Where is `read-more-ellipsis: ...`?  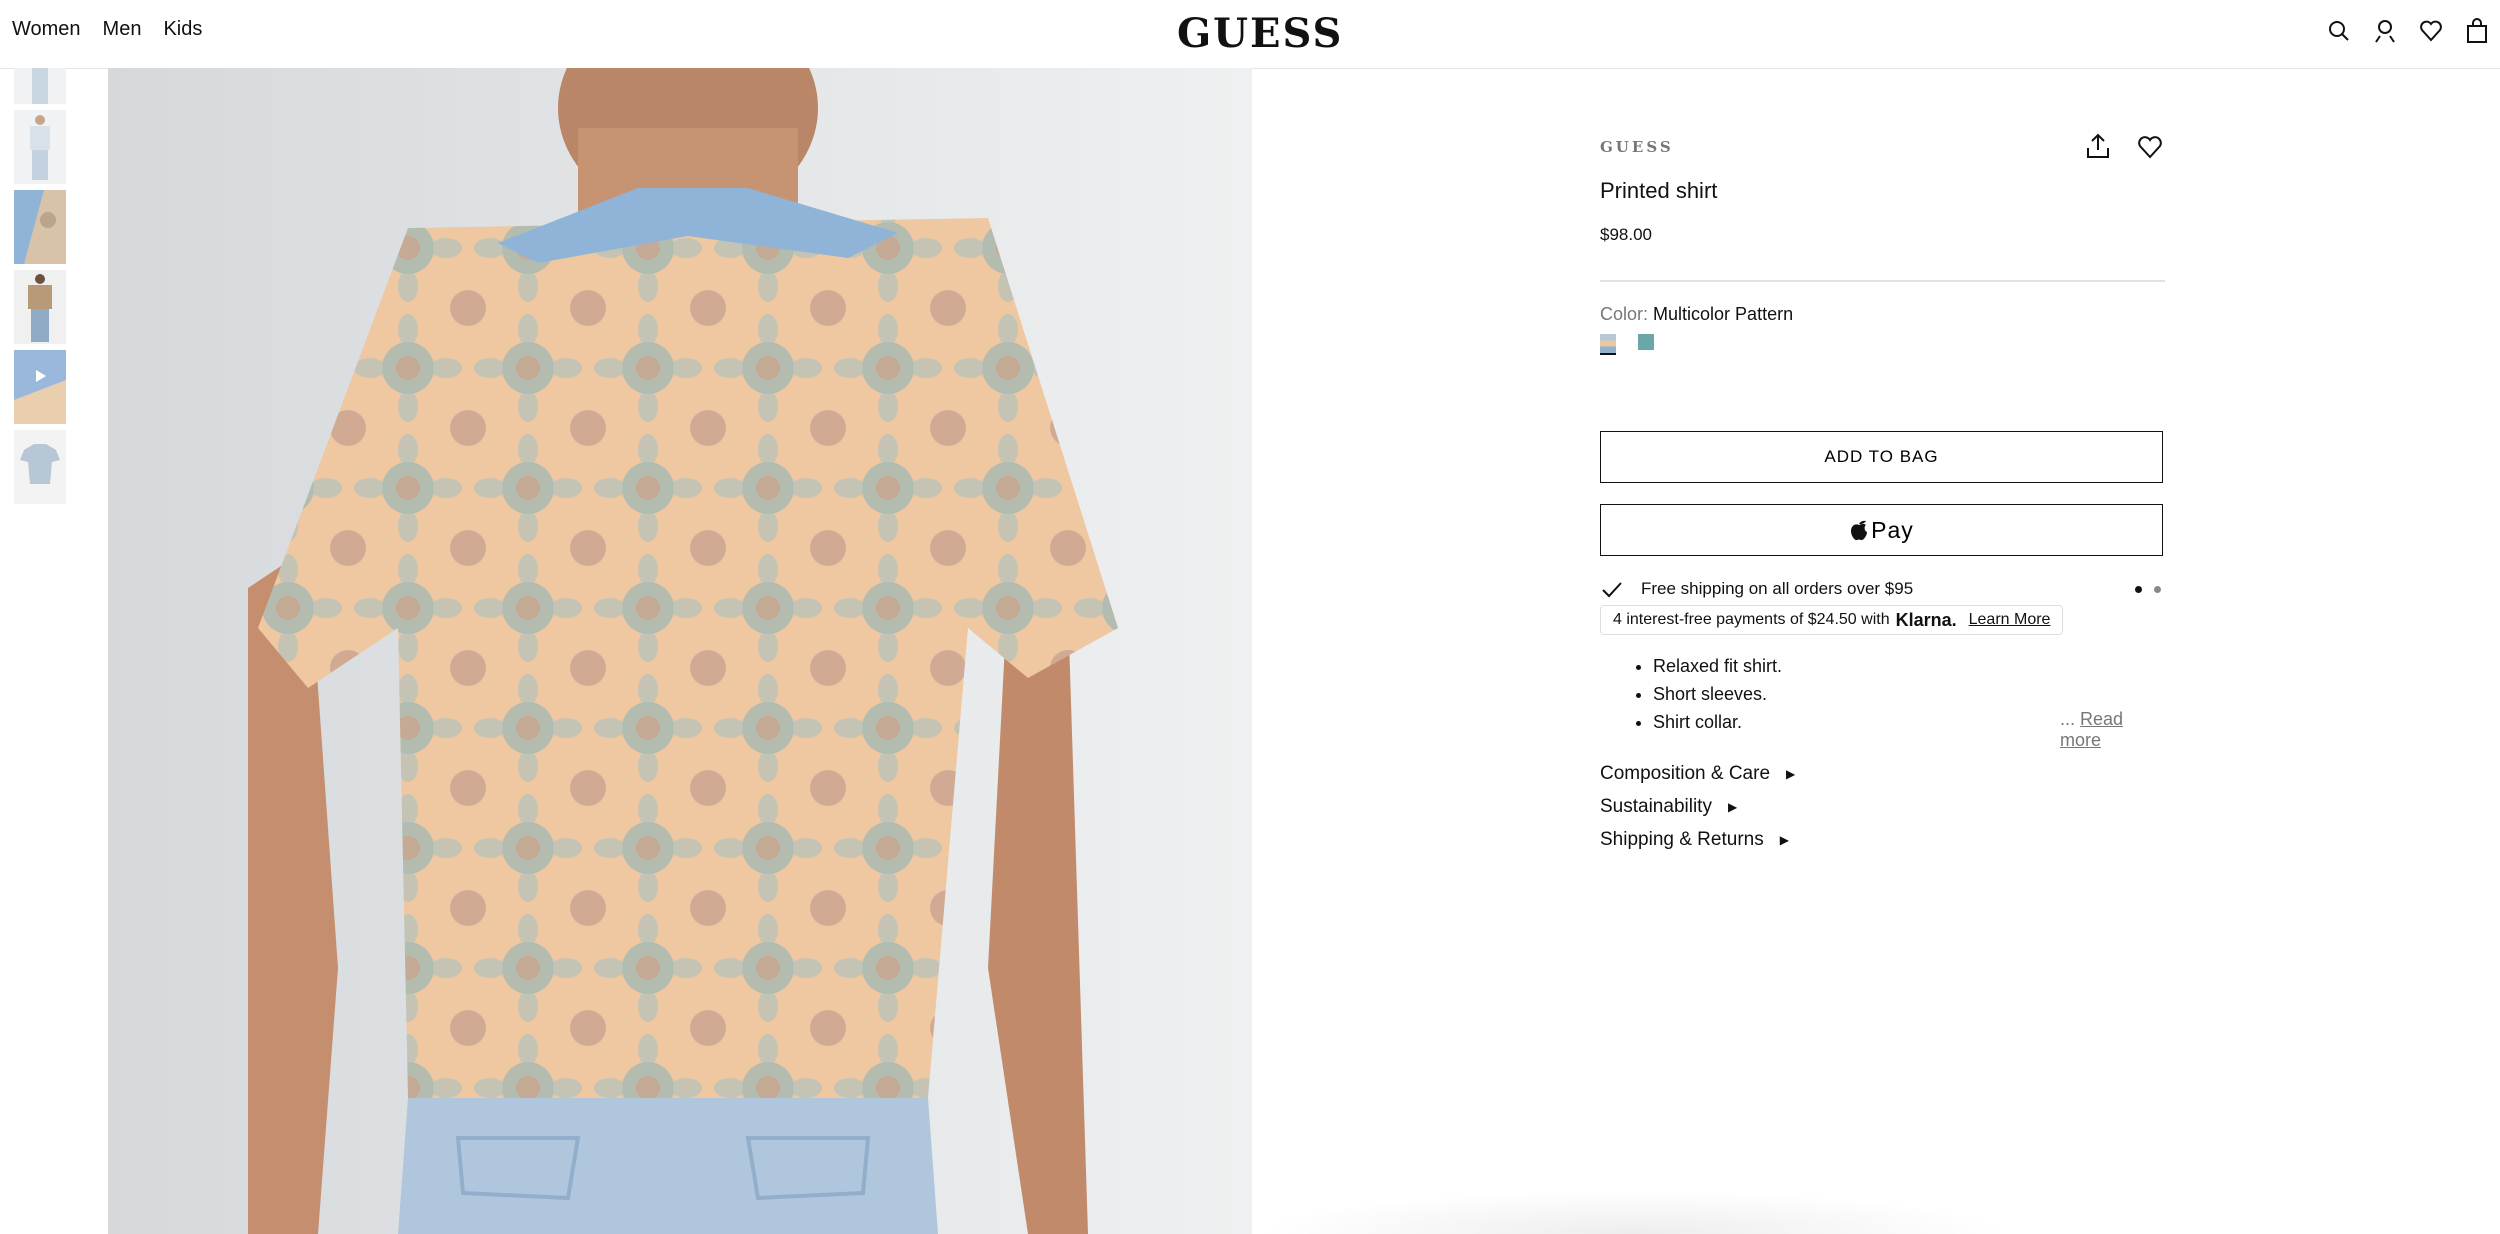
read-more-ellipsis: ... is located at coordinates (2068, 719).